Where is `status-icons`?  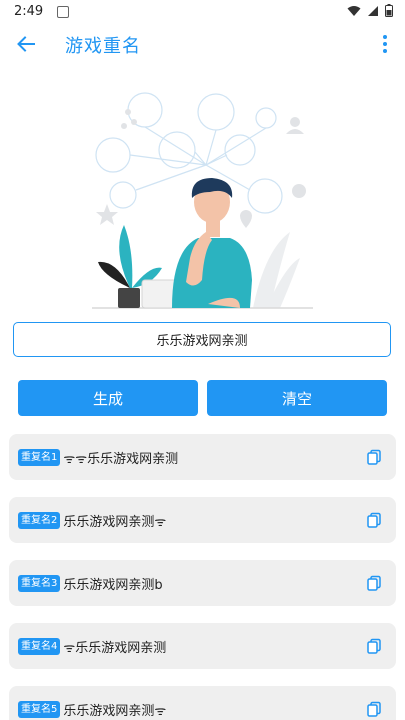 status-icons is located at coordinates (370, 10).